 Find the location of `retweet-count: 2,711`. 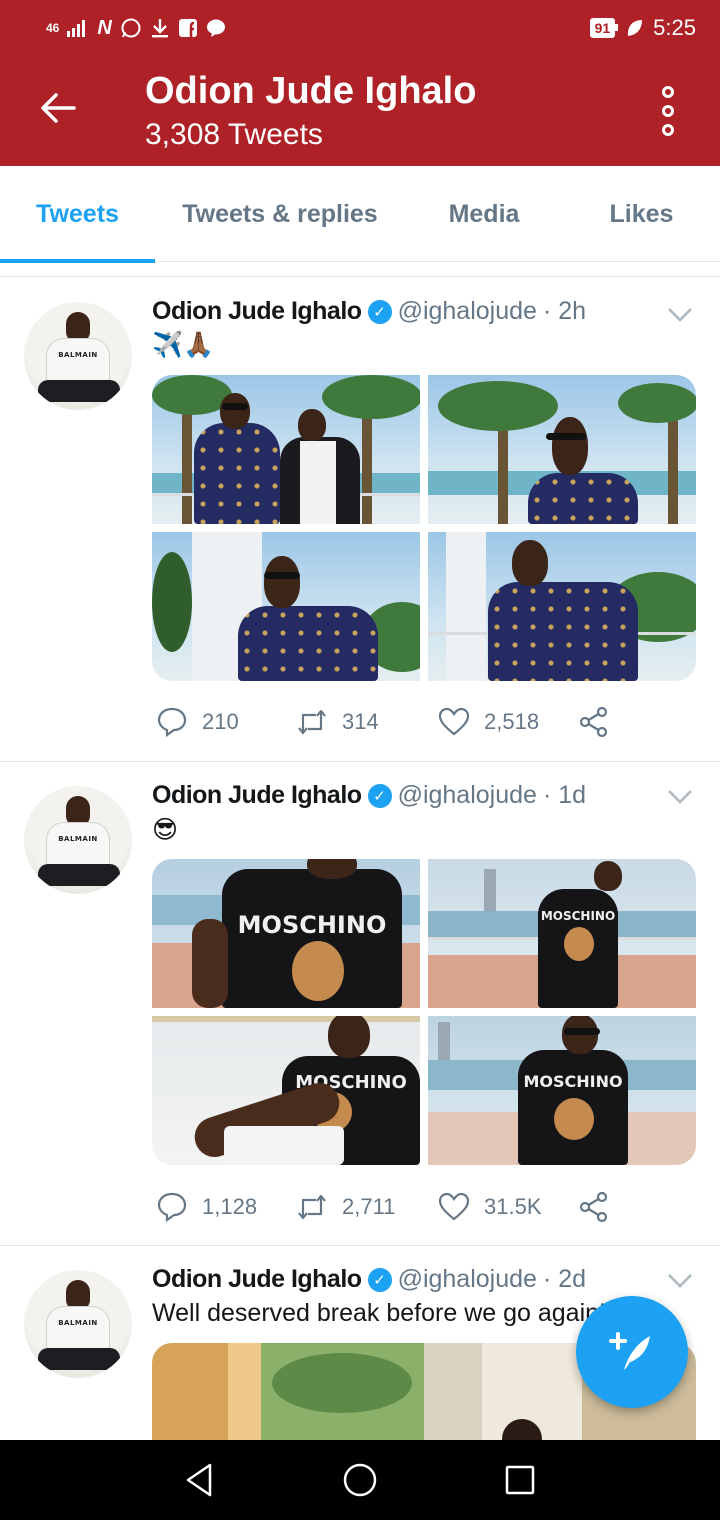

retweet-count: 2,711 is located at coordinates (369, 1206).